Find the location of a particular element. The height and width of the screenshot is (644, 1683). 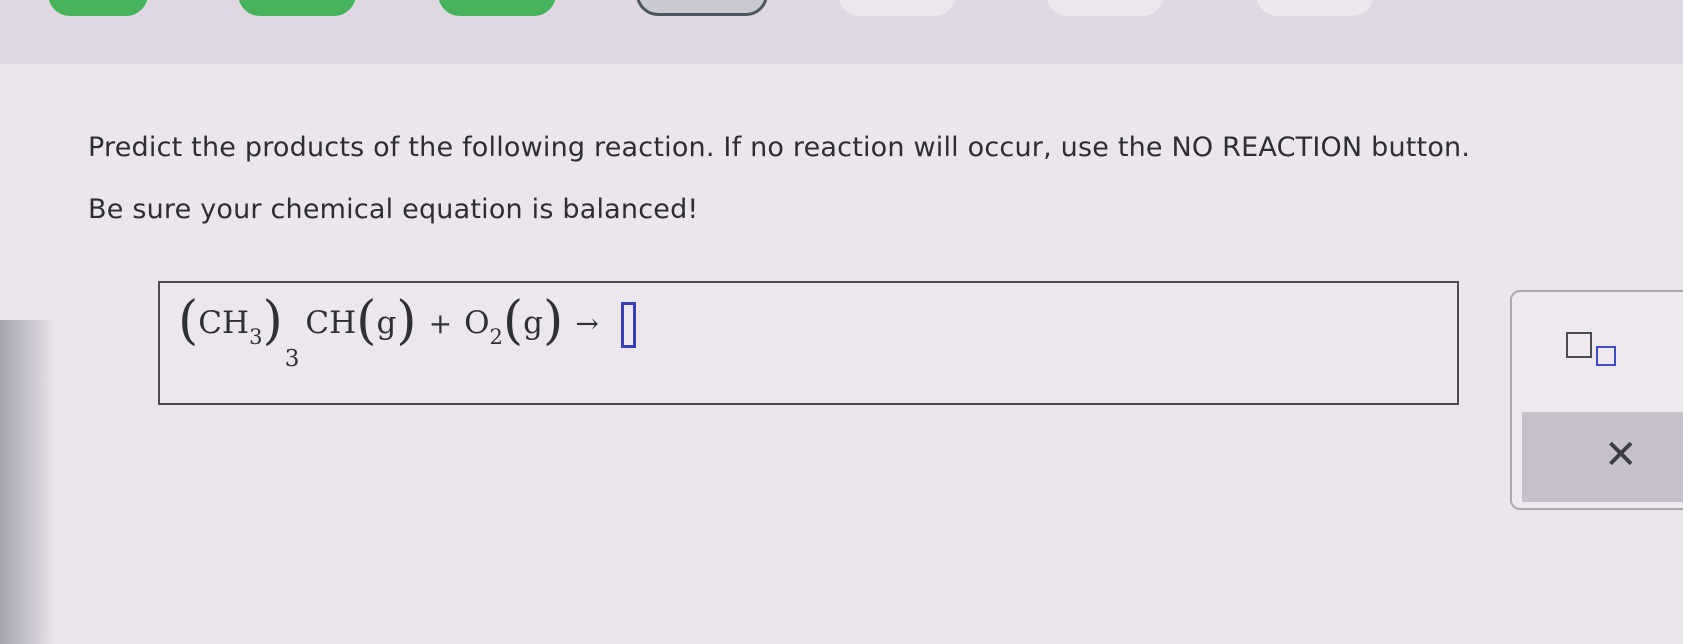

equation-editor: ( CH 3 ) 3 CH ( g ) + O 2 ( g ) → is located at coordinates (808, 343).